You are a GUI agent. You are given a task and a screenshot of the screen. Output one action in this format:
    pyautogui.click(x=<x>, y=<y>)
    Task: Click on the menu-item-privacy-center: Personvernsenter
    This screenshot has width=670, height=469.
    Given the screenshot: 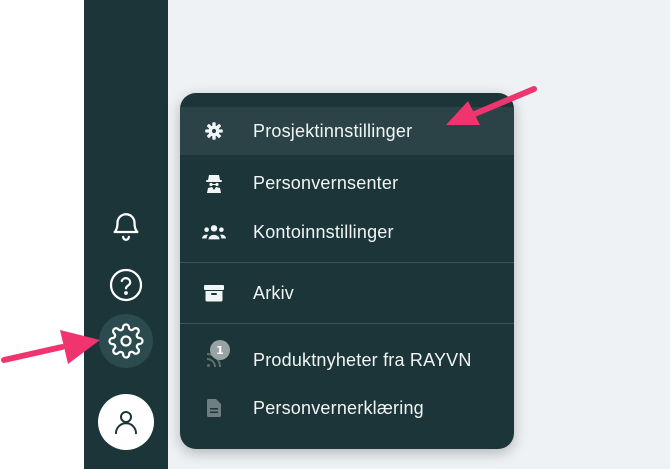 What is the action you would take?
    pyautogui.click(x=347, y=183)
    